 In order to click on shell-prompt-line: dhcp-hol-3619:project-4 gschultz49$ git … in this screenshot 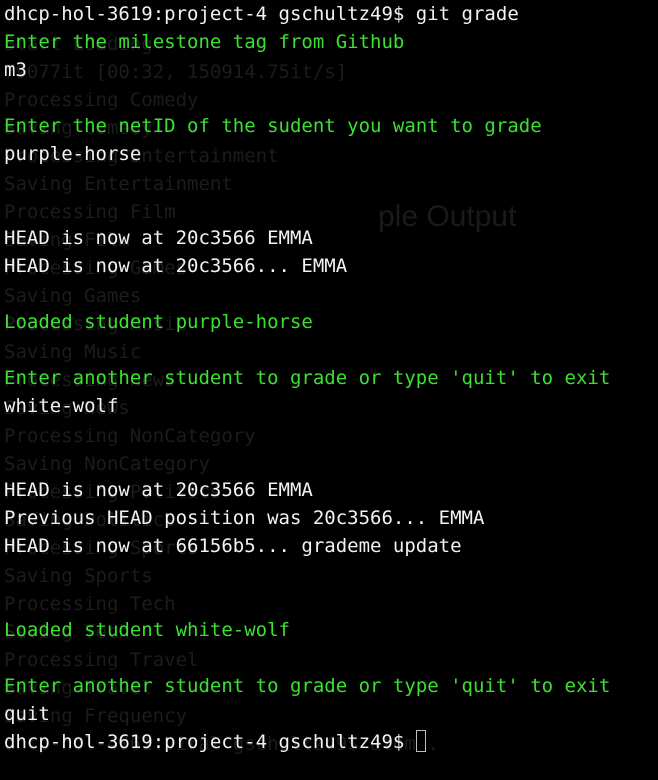, I will do `click(261, 14)`.